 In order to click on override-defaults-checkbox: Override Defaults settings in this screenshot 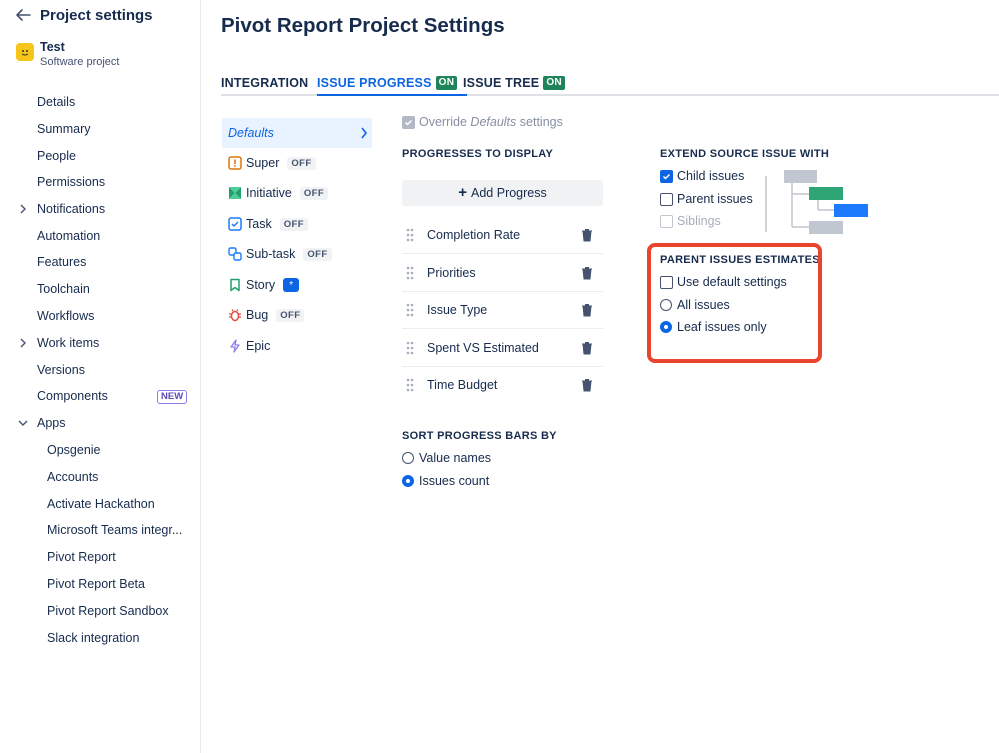, I will do `click(482, 122)`.